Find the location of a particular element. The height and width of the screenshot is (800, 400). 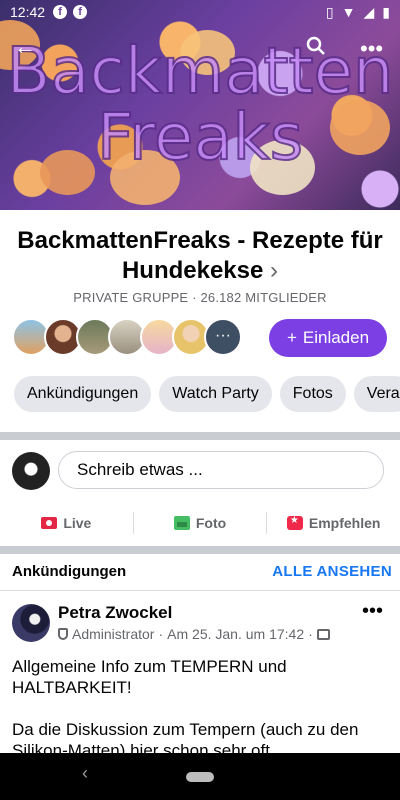

vibrate-icon: ▯ is located at coordinates (329, 11).